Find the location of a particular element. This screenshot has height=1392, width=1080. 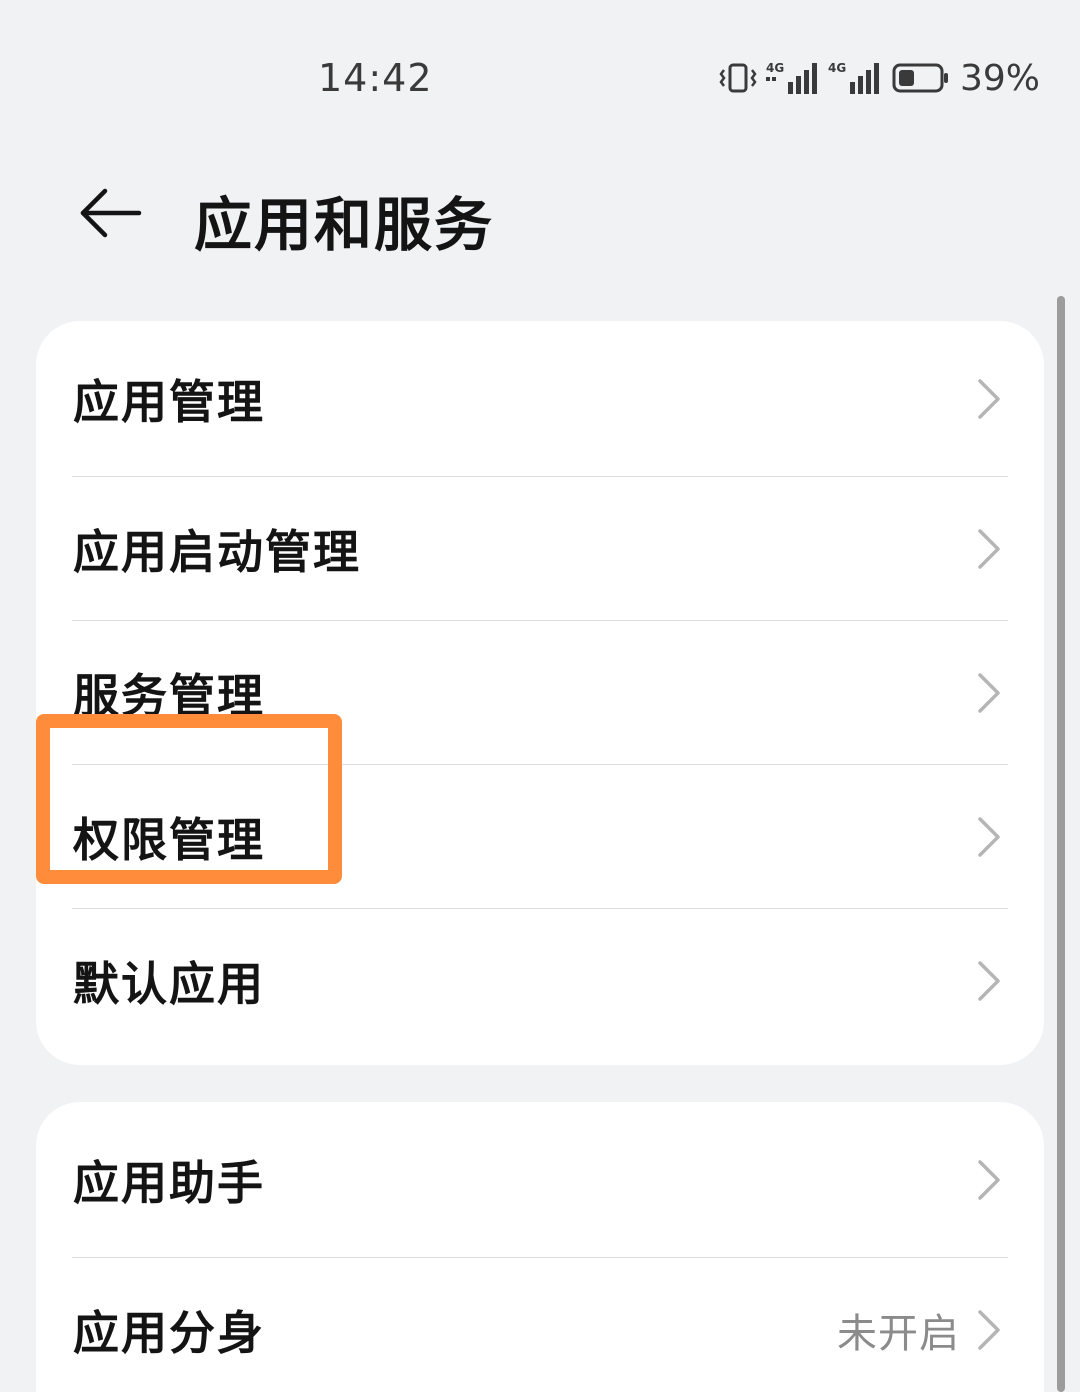

list-item-service-management: 服务管理 is located at coordinates (540, 693).